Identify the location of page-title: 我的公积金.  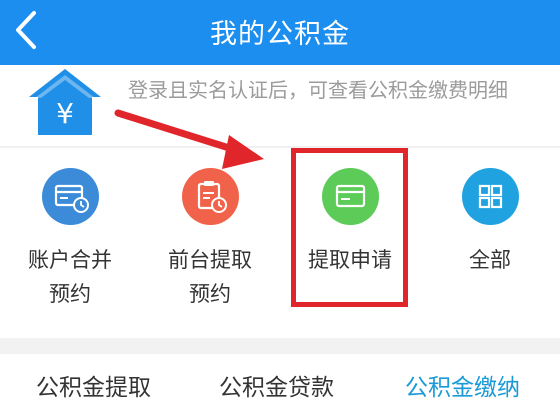
(280, 34).